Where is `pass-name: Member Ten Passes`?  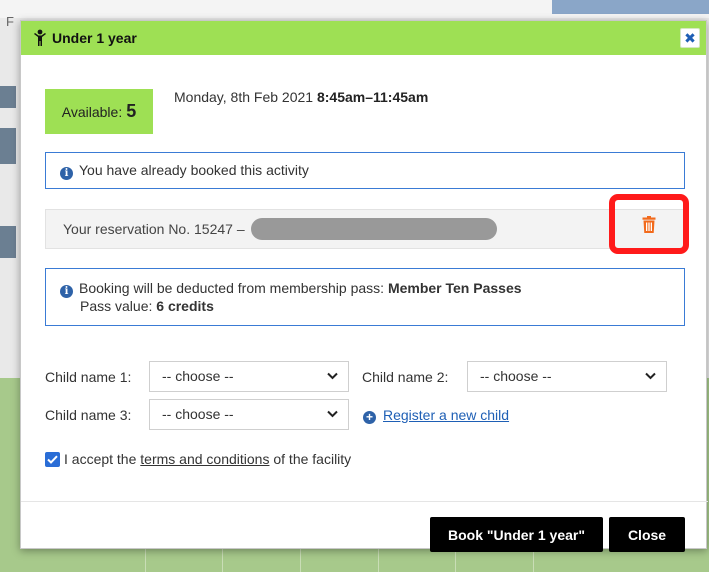 pass-name: Member Ten Passes is located at coordinates (454, 288).